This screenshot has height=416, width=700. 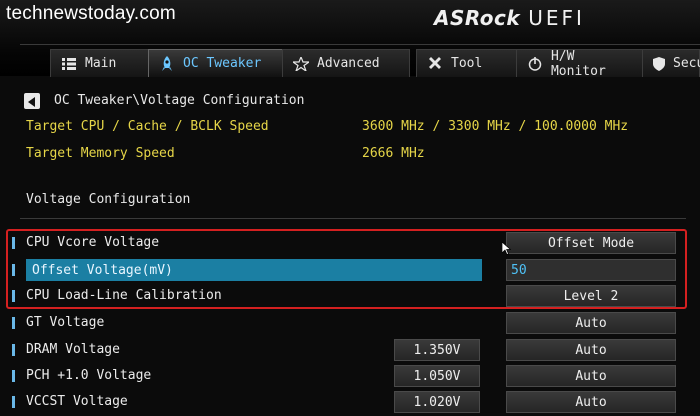 I want to click on vccst-voltage-label: VCCST Voltage, so click(x=77, y=401).